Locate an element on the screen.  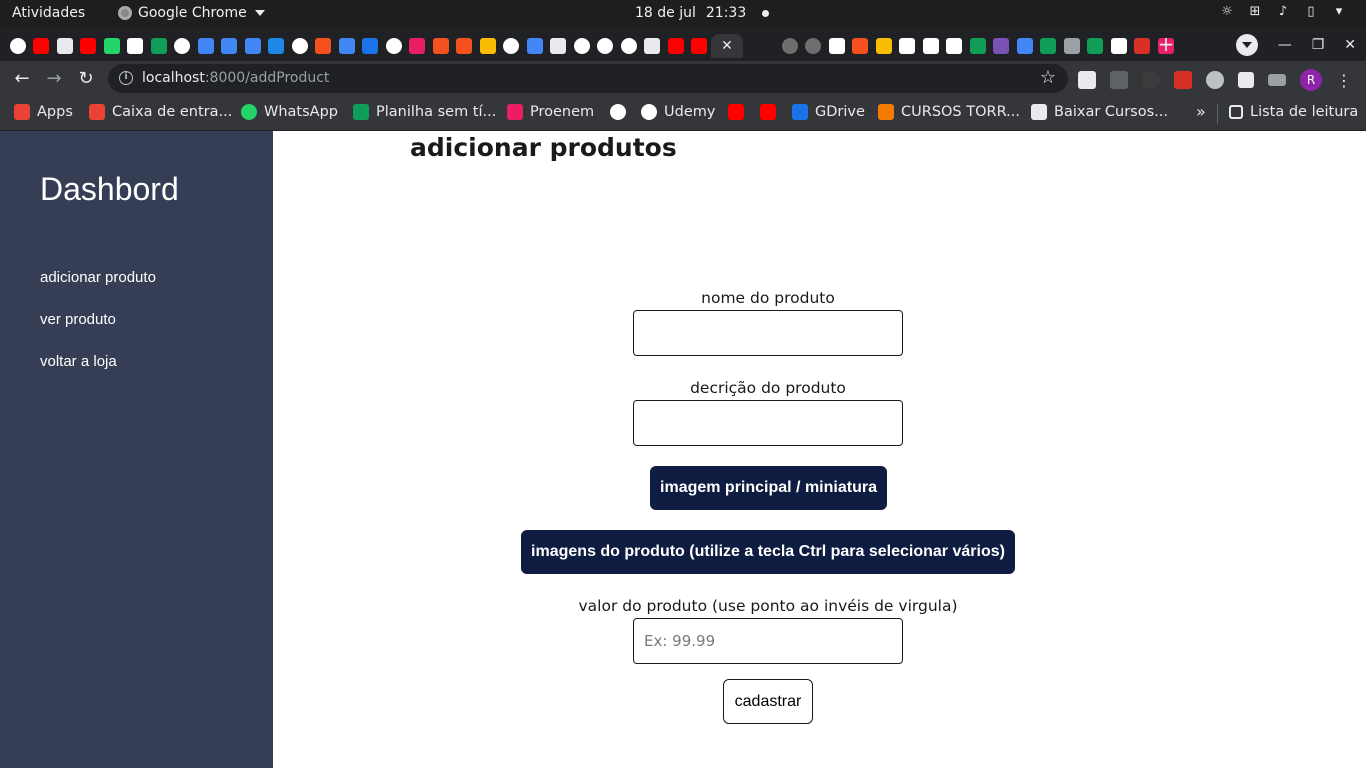
new-tab-button: + is located at coordinates (1166, 45).